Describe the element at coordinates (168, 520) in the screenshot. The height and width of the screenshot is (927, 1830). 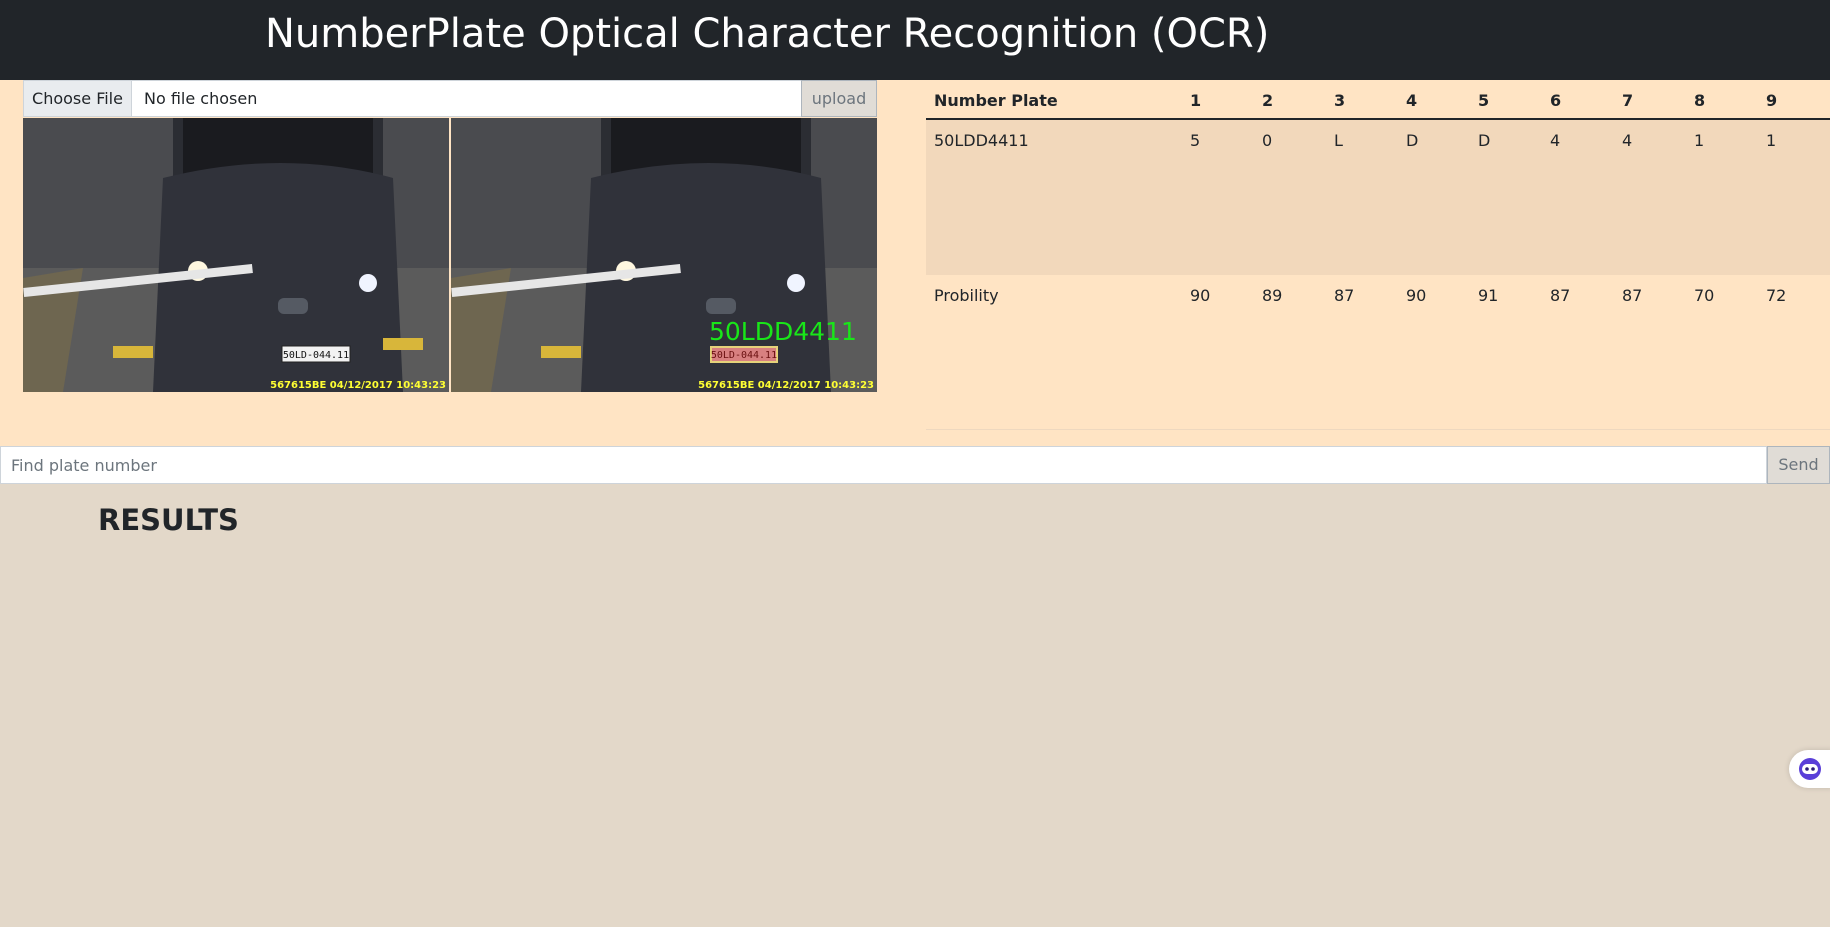
I see `results-heading: RESULTS` at that location.